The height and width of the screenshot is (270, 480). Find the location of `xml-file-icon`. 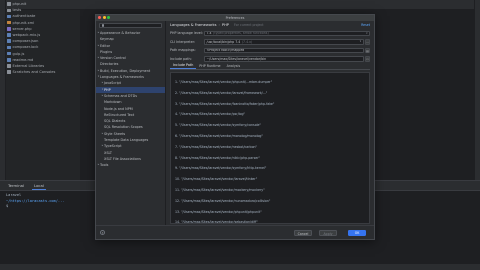

xml-file-icon is located at coordinates (9, 22).